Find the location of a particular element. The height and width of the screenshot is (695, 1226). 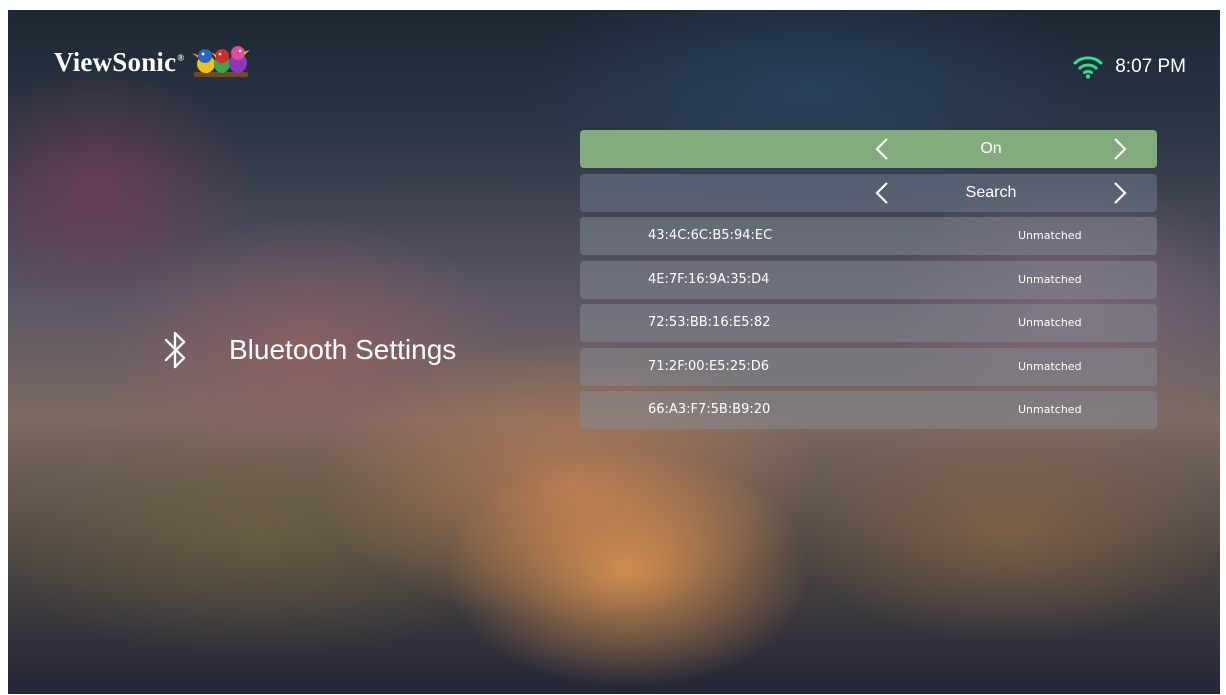

brand-logo: ViewSonic® is located at coordinates (152, 62).